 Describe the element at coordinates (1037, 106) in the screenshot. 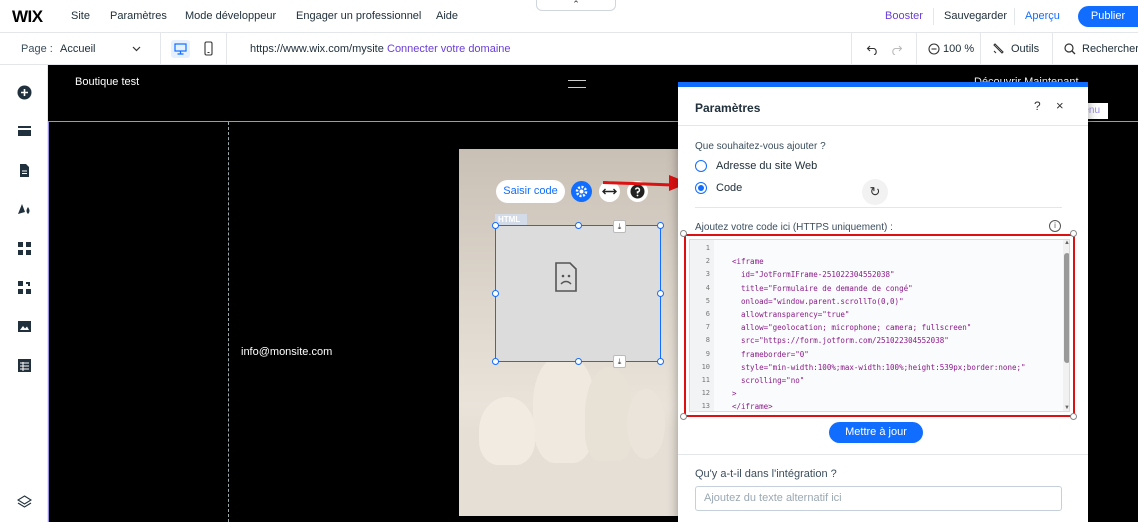

I see `dialog-help-button: ?` at that location.